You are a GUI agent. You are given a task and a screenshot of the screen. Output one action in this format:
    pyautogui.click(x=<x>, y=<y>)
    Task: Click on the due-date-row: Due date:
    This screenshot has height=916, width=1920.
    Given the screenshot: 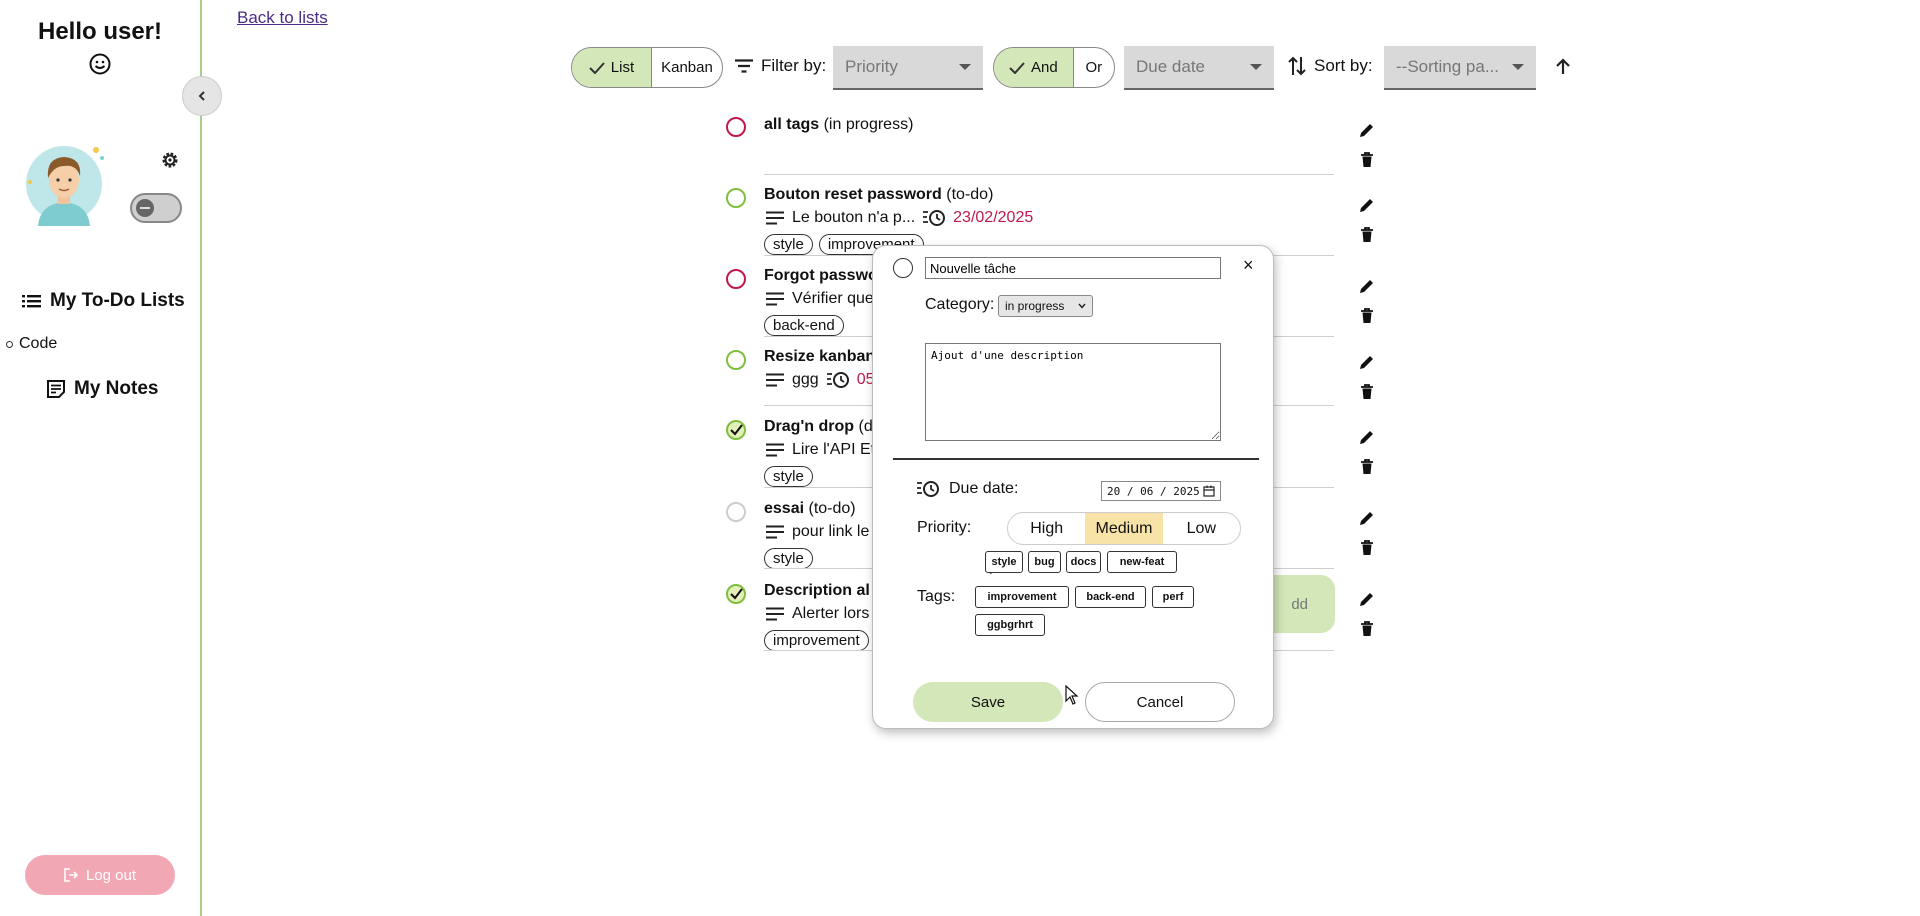 What is the action you would take?
    pyautogui.click(x=967, y=489)
    